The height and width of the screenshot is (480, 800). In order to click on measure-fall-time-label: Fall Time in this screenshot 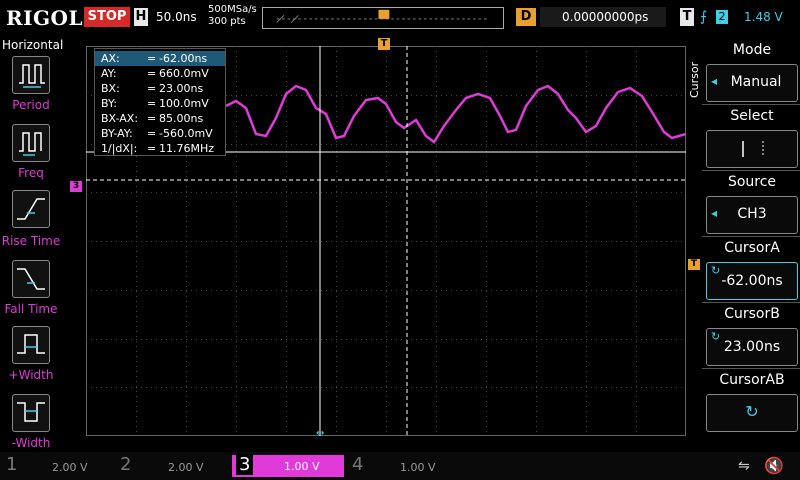, I will do `click(31, 309)`.